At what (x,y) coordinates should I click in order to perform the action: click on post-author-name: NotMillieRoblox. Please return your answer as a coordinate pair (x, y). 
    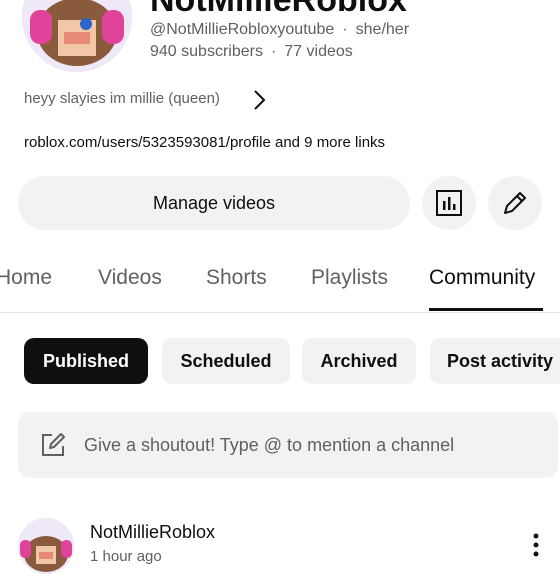
    Looking at the image, I should click on (152, 532).